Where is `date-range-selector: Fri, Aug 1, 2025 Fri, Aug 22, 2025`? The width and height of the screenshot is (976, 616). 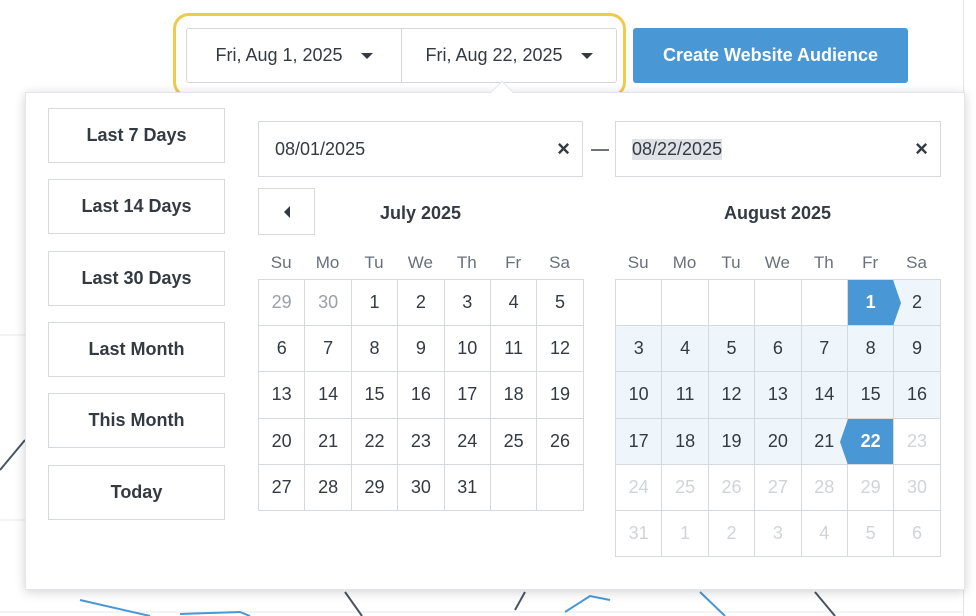 date-range-selector: Fri, Aug 1, 2025 Fri, Aug 22, 2025 is located at coordinates (401, 55).